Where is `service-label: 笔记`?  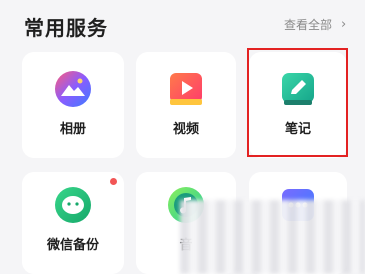 service-label: 笔记 is located at coordinates (297, 129).